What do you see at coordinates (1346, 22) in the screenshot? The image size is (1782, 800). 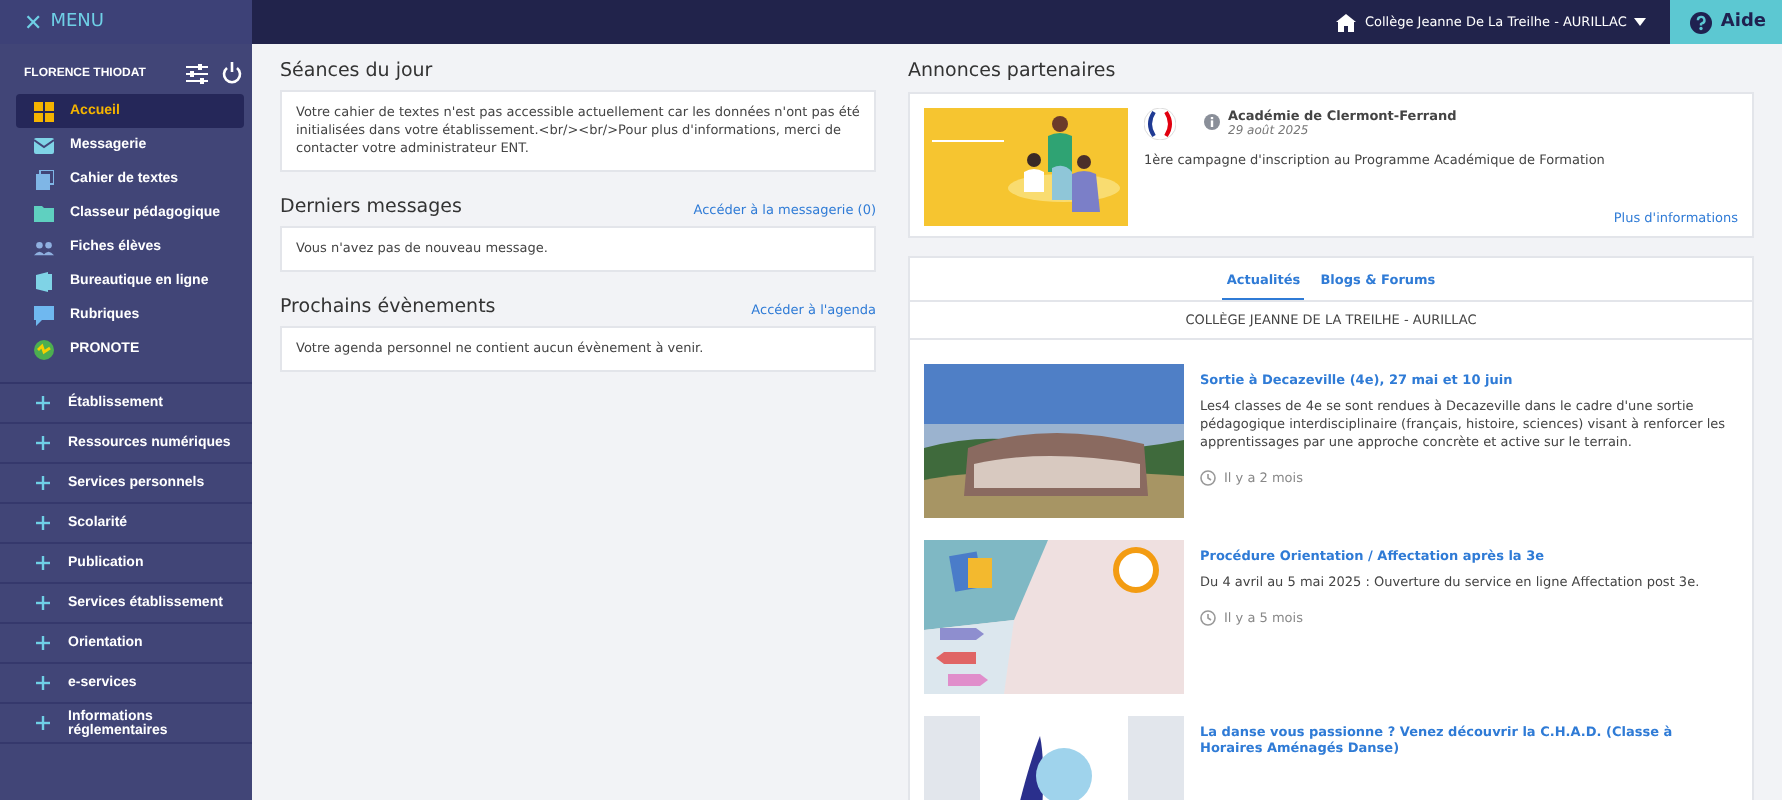 I see `home-icon` at bounding box center [1346, 22].